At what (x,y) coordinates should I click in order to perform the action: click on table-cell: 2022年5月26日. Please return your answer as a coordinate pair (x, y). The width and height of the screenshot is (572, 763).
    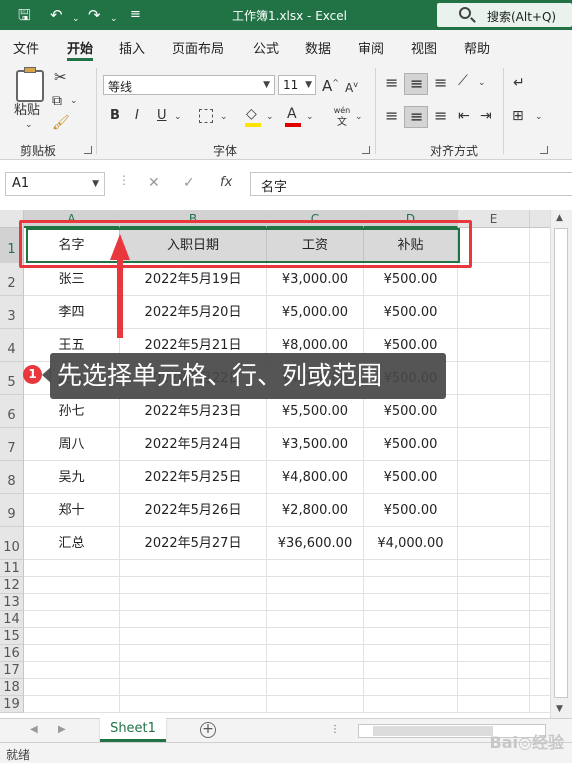
    Looking at the image, I should click on (193, 510).